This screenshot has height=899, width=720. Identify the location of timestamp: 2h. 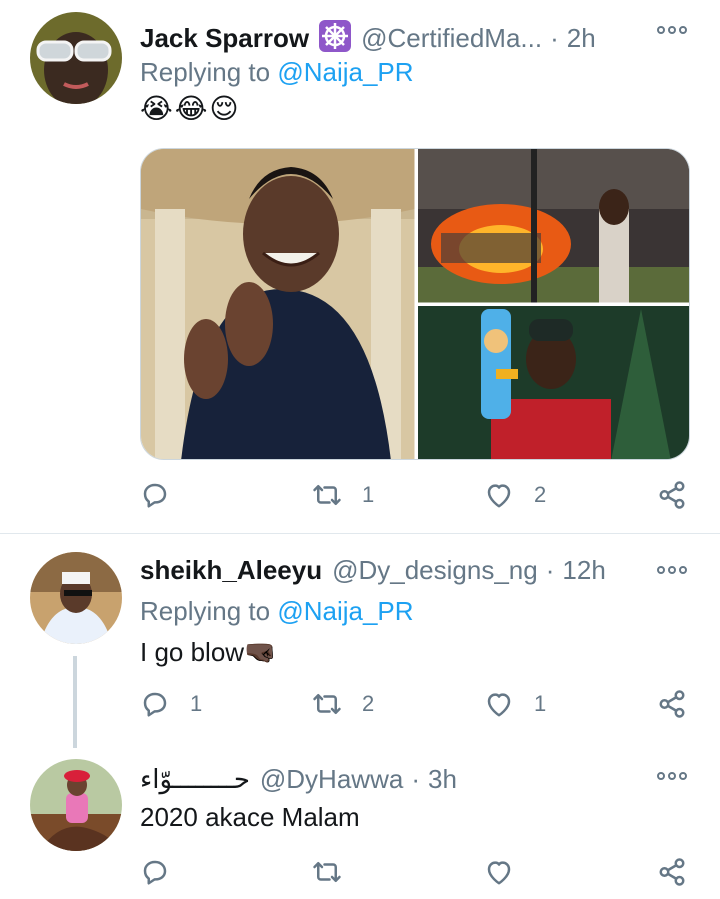
(581, 38).